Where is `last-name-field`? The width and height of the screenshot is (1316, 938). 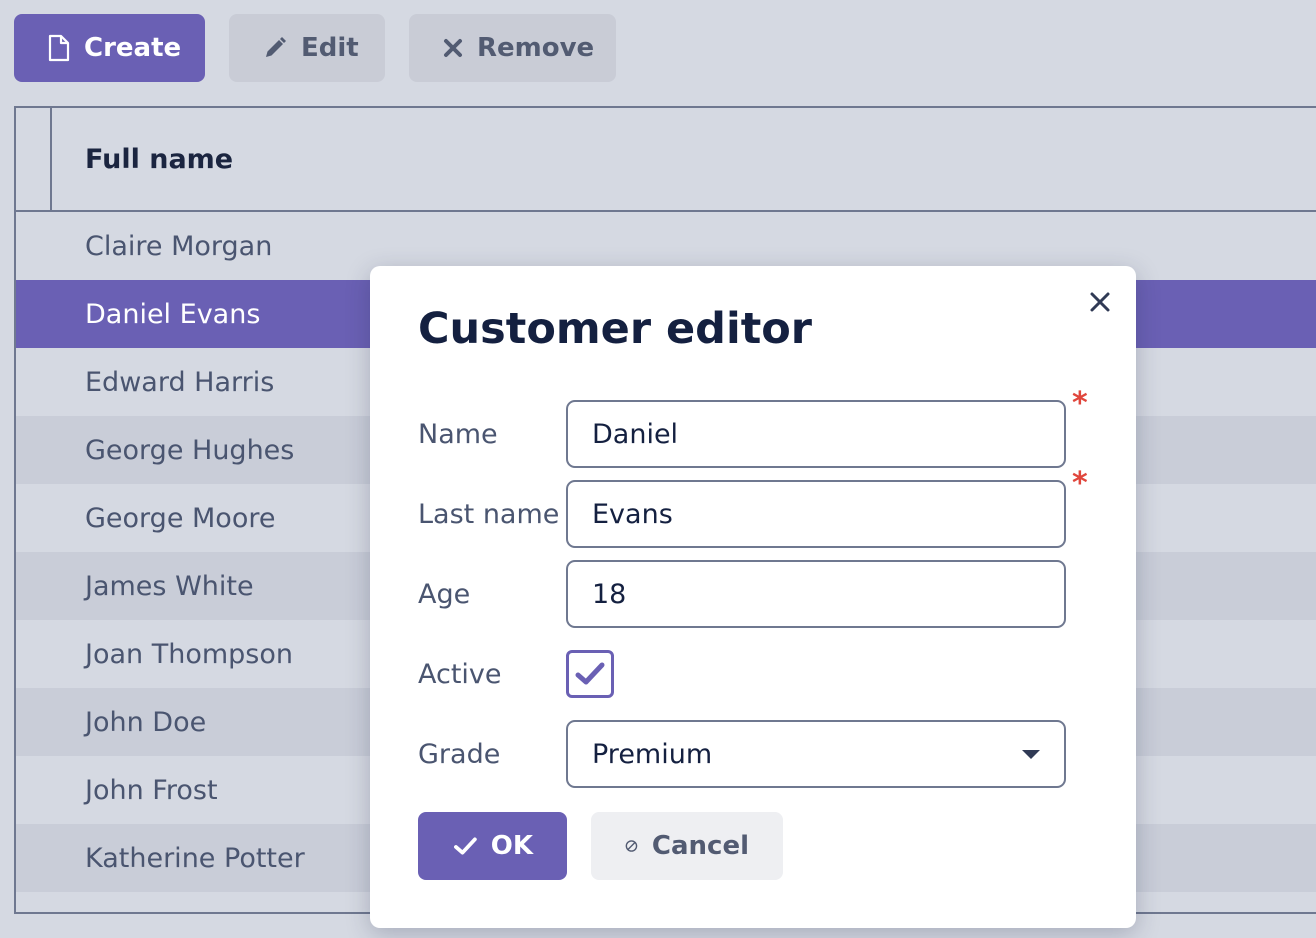 last-name-field is located at coordinates (816, 514).